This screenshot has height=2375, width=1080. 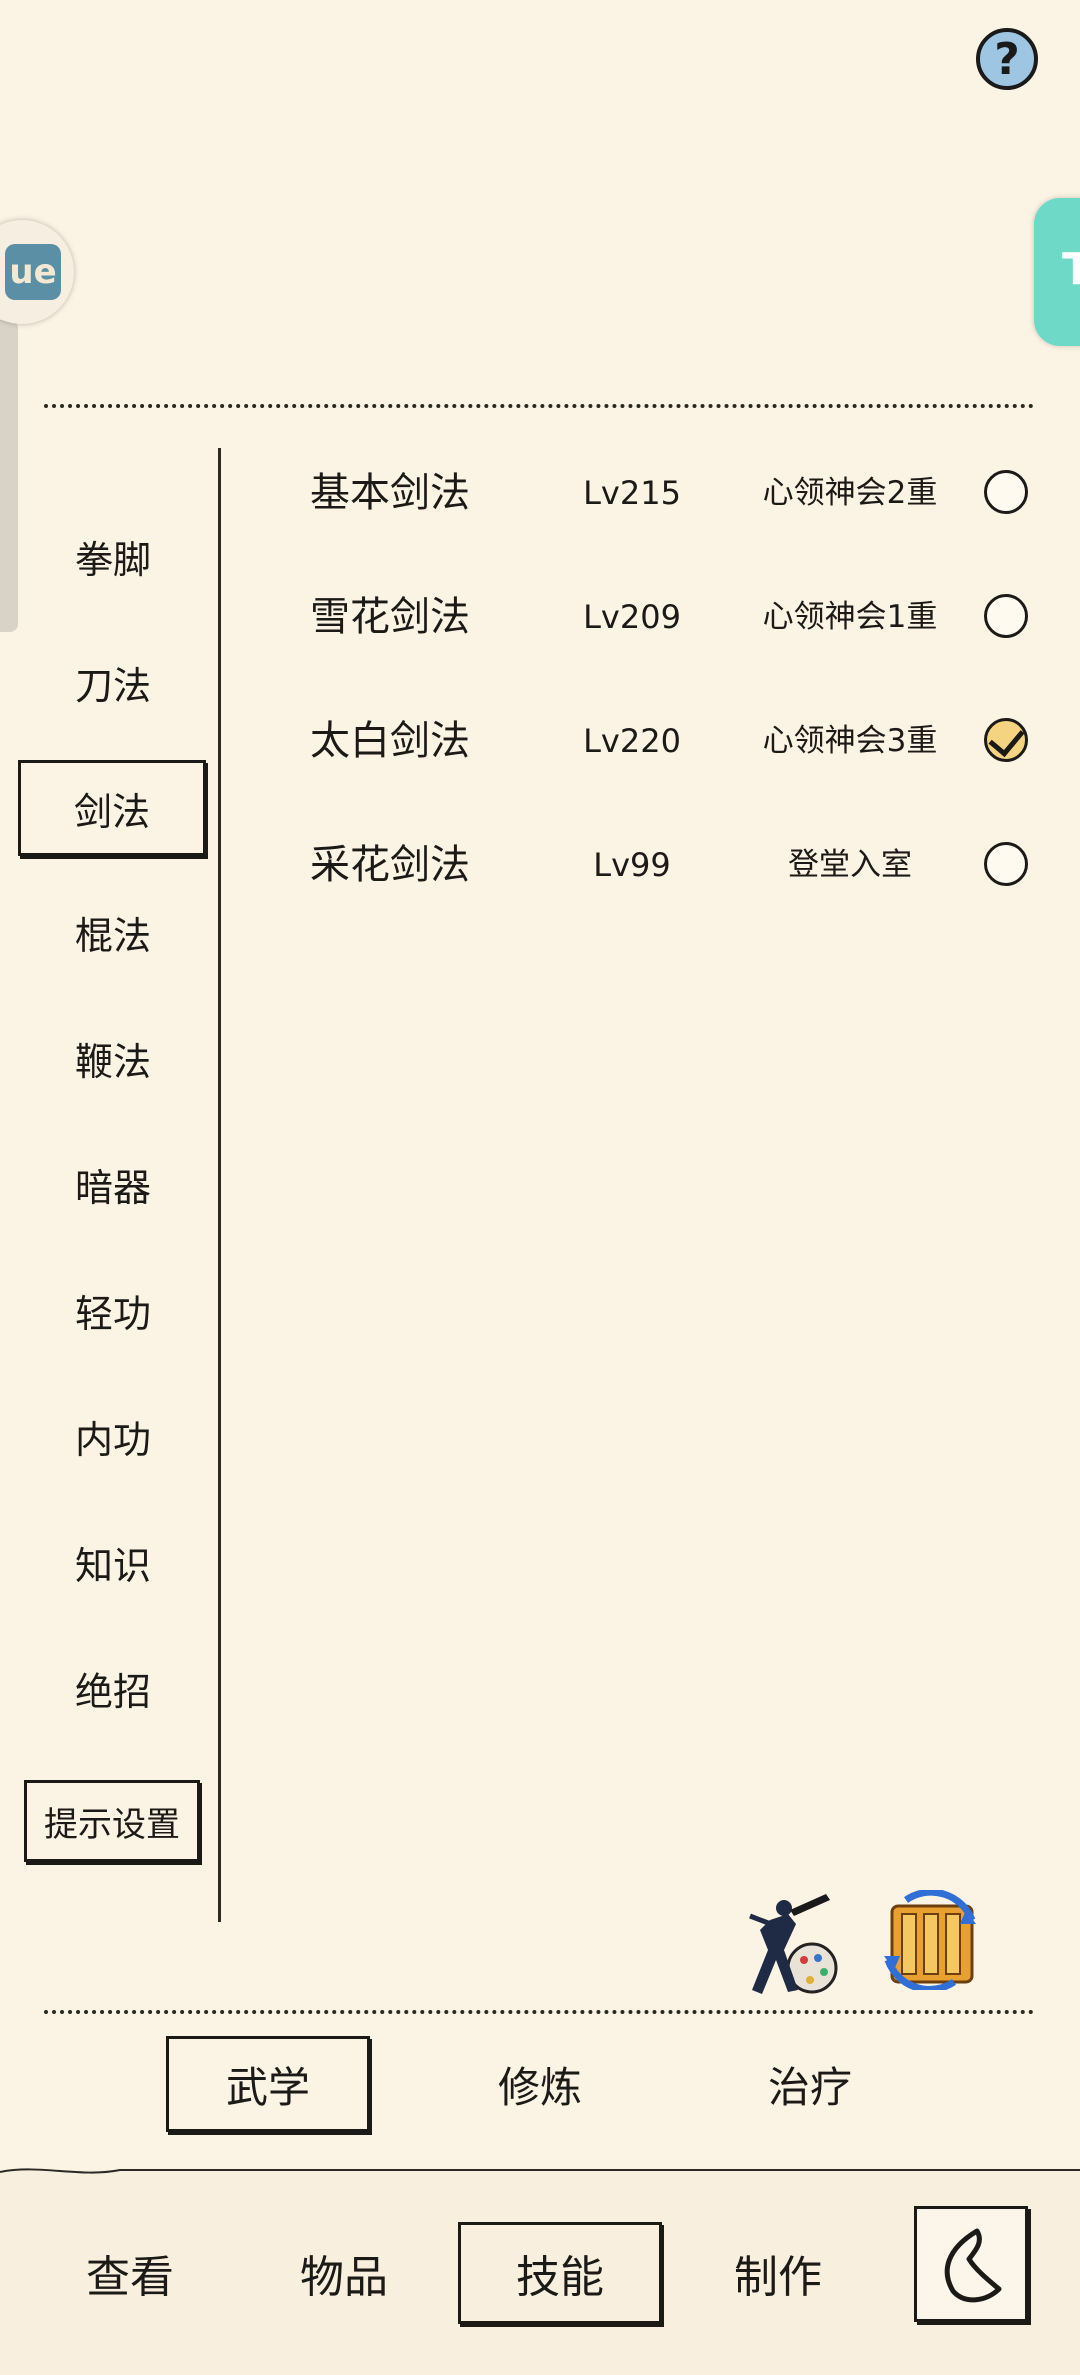 What do you see at coordinates (112, 1821) in the screenshot?
I see `hint-settings-button: 提示设置` at bounding box center [112, 1821].